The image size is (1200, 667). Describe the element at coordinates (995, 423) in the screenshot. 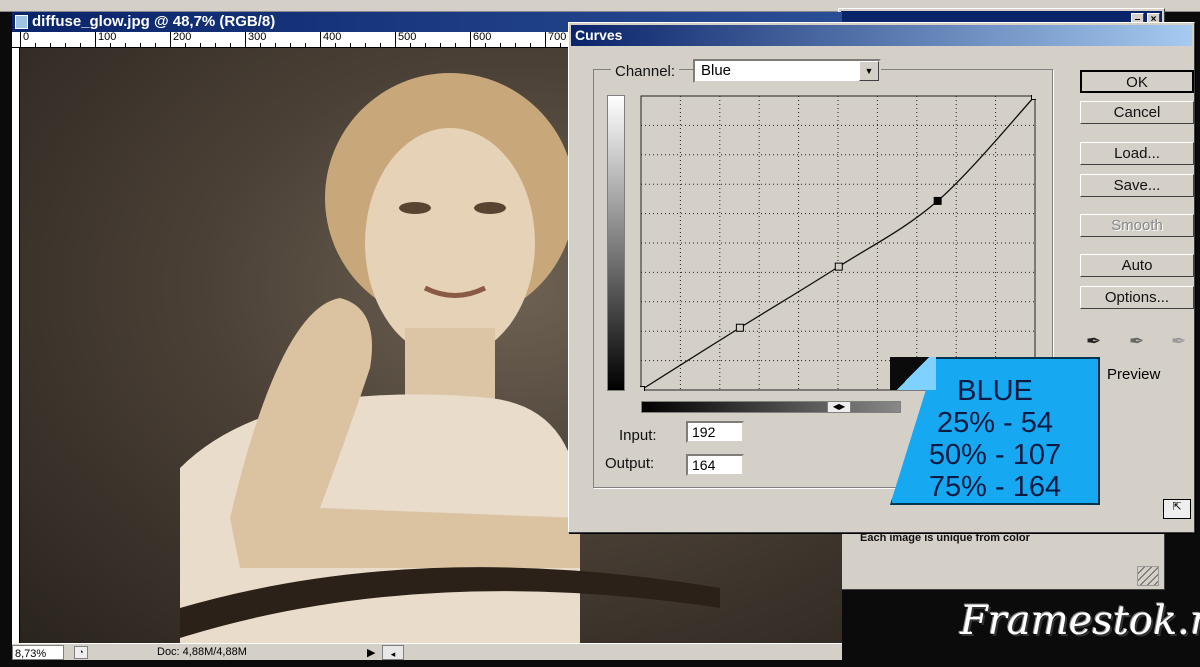

I see `callout-line: 25% - 54` at that location.